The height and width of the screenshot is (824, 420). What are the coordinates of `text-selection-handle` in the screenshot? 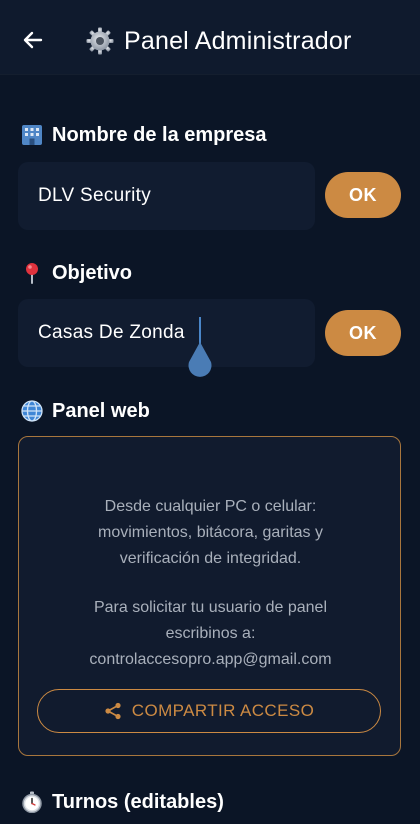 It's located at (200, 360).